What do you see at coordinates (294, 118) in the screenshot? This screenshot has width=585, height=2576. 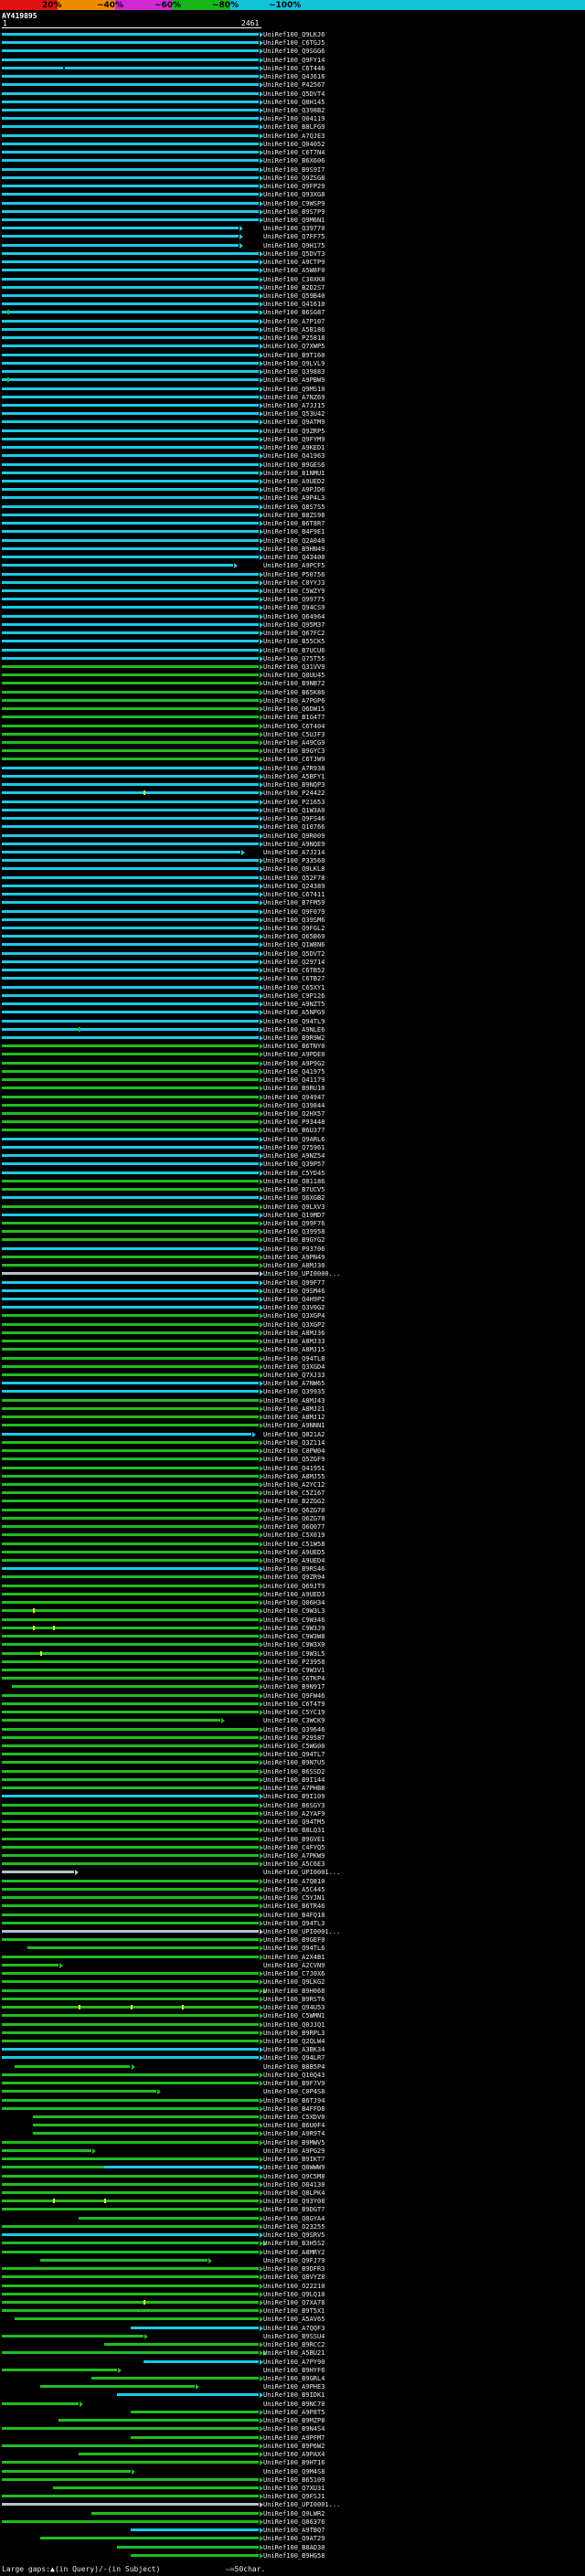 I see `hit-label: UniRef100_Q04119` at bounding box center [294, 118].